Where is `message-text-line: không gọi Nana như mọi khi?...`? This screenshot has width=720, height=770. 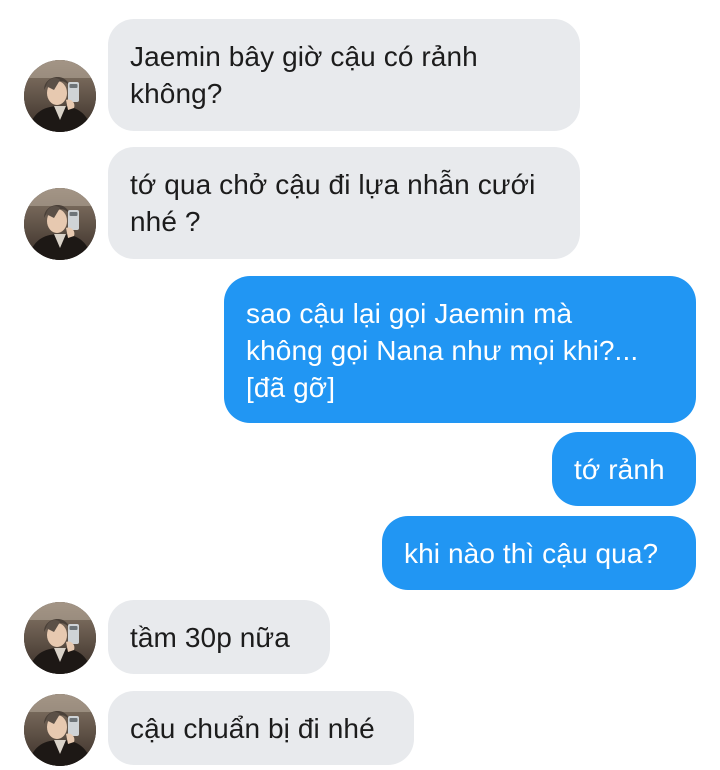 message-text-line: không gọi Nana như mọi khi?... is located at coordinates (442, 350).